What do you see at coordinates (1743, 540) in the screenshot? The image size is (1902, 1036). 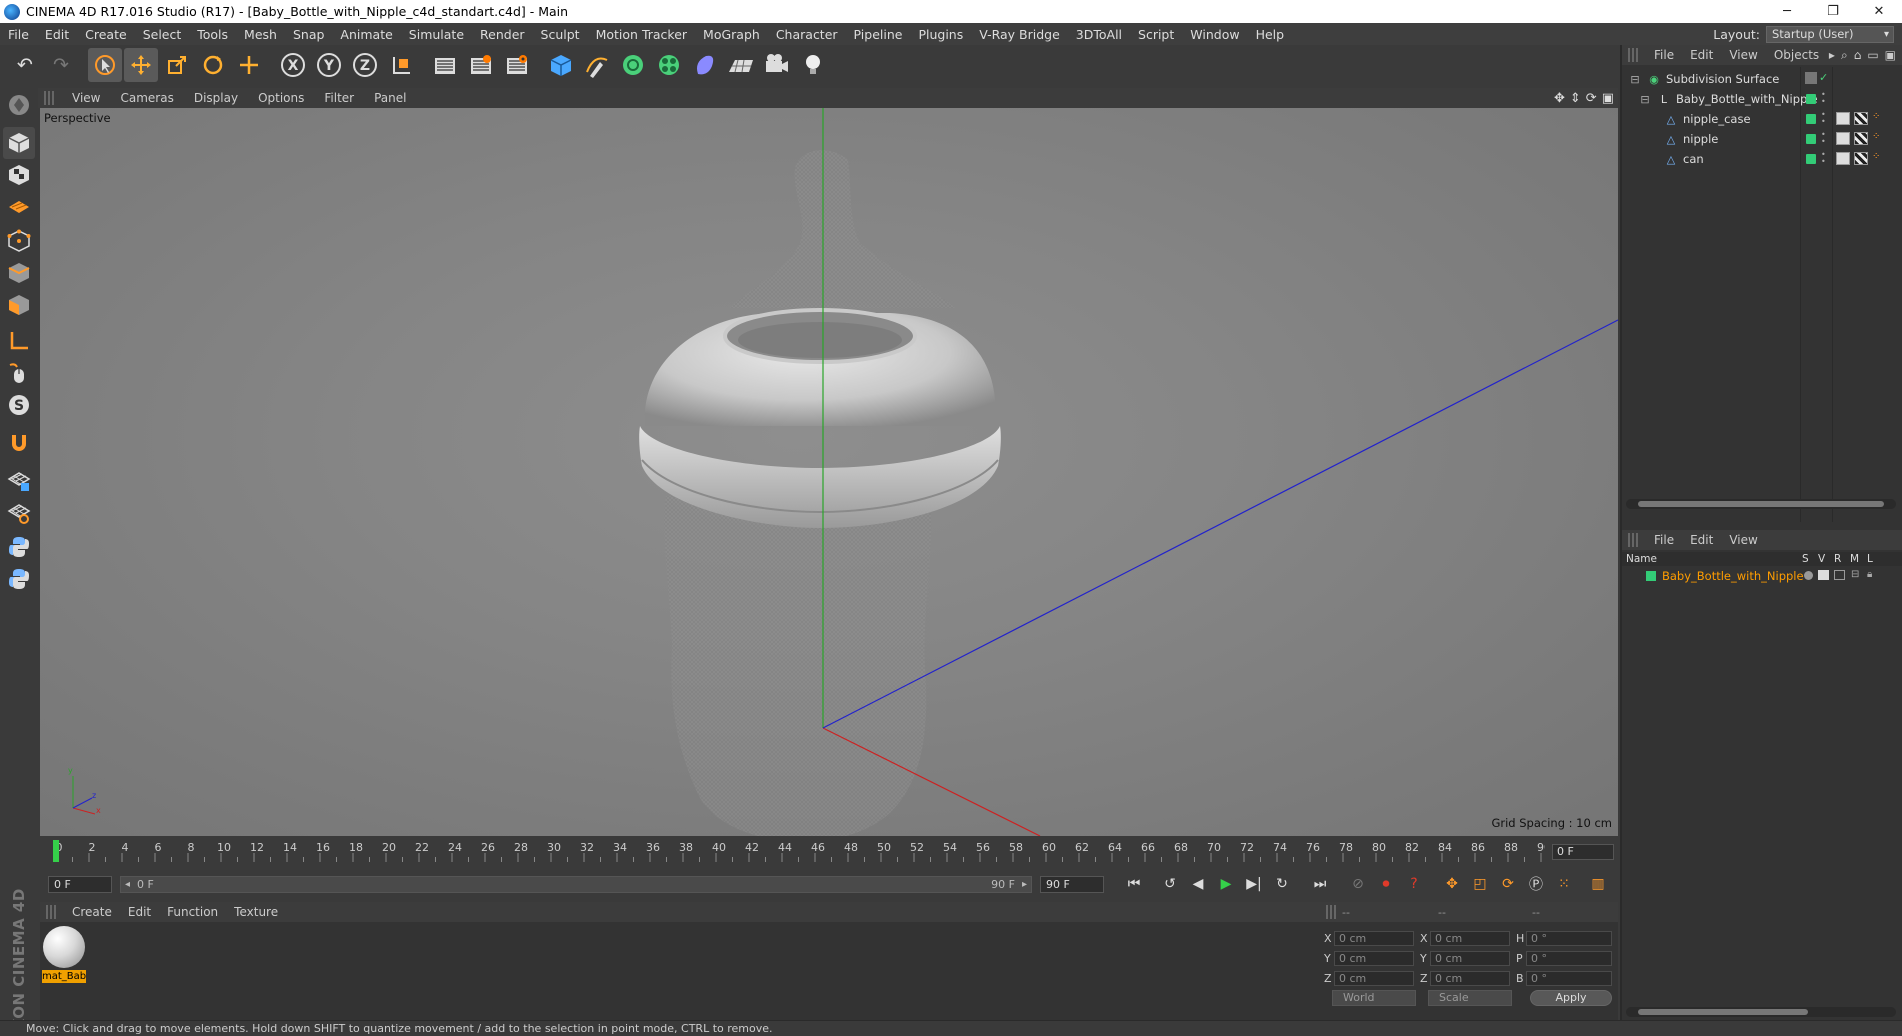 I see `layer-menu-view: View` at bounding box center [1743, 540].